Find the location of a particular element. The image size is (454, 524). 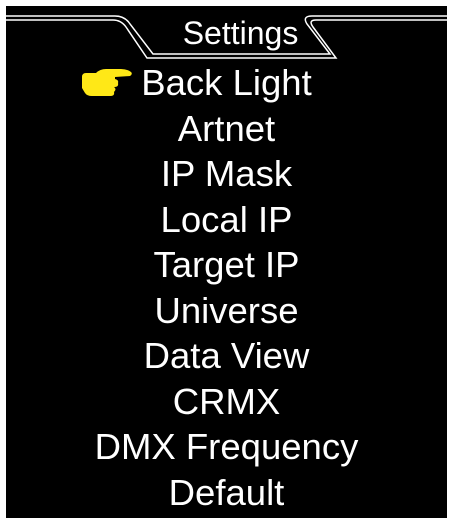

menu-item-artnet: Artnet is located at coordinates (226, 129).